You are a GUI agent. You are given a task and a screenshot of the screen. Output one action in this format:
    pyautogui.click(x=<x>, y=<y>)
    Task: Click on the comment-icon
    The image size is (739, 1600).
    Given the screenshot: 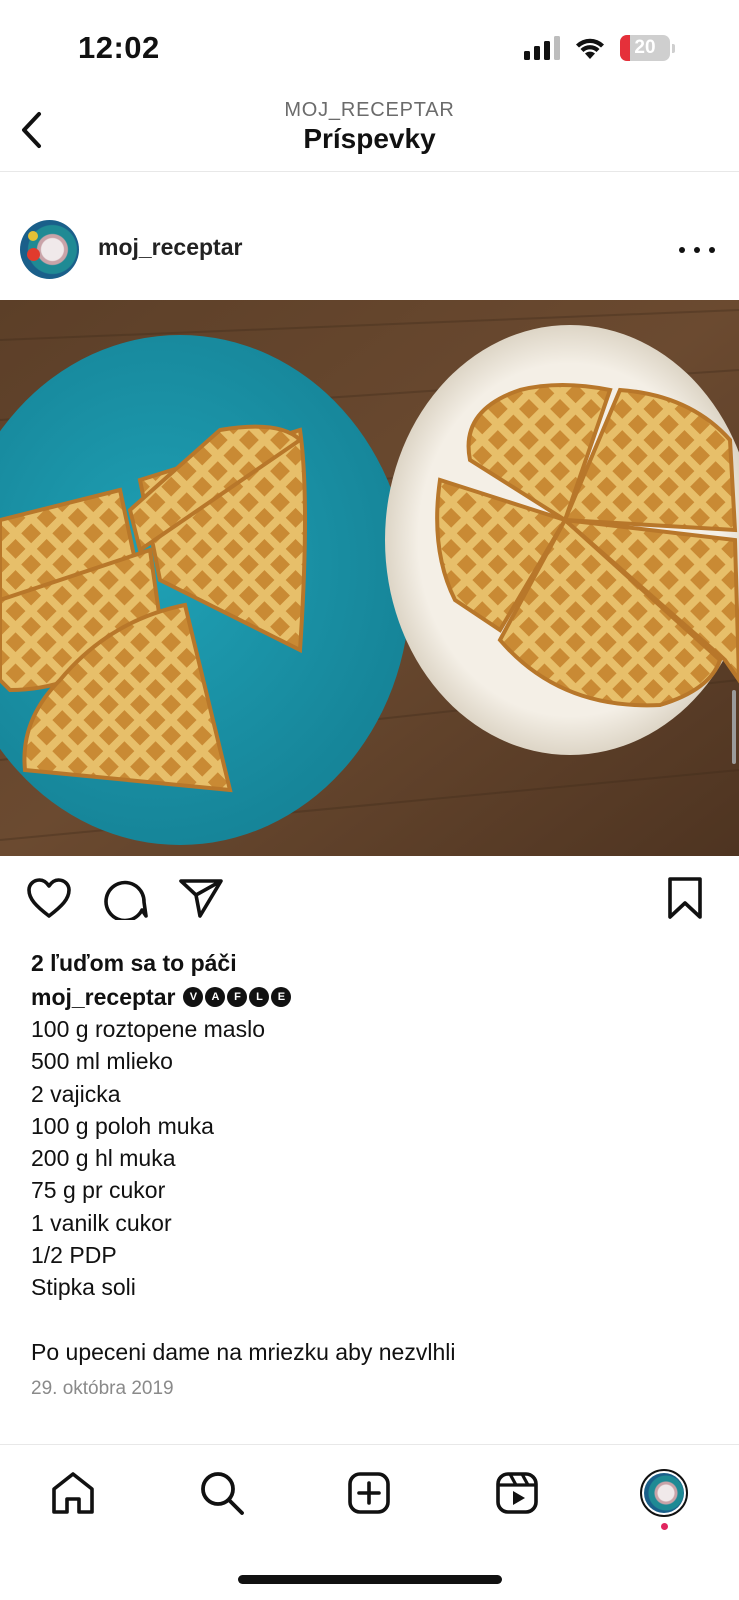 What is the action you would take?
    pyautogui.click(x=126, y=900)
    